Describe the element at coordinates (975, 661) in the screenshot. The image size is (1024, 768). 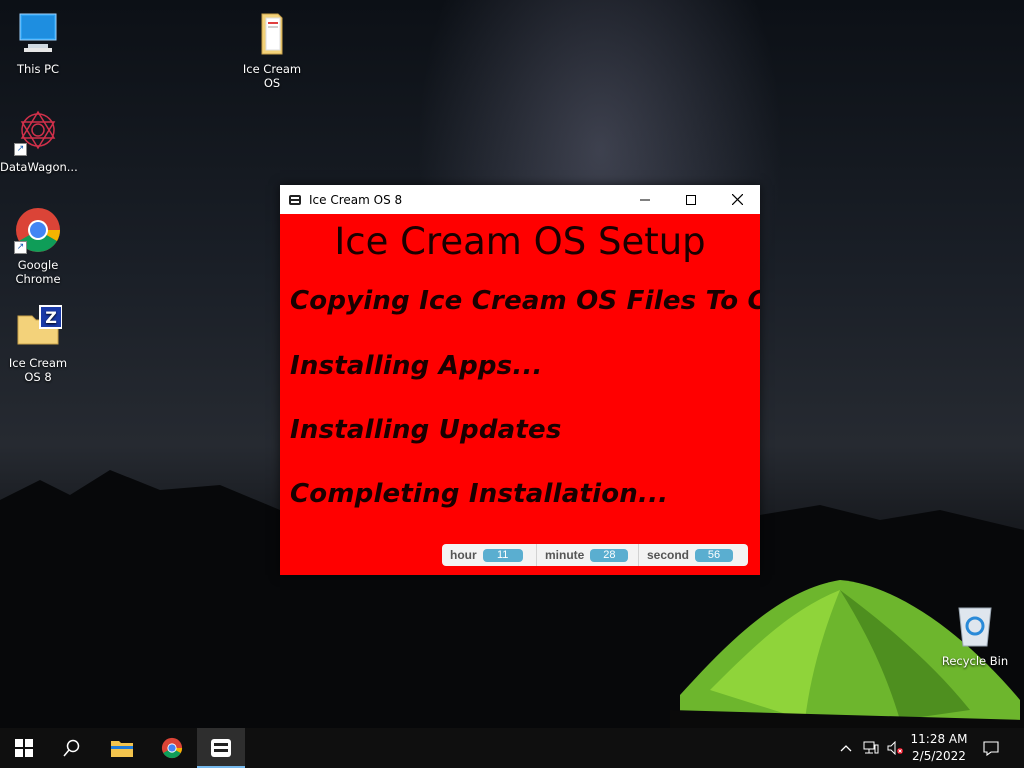
I see `desktop-icon-label: Recycle Bin` at that location.